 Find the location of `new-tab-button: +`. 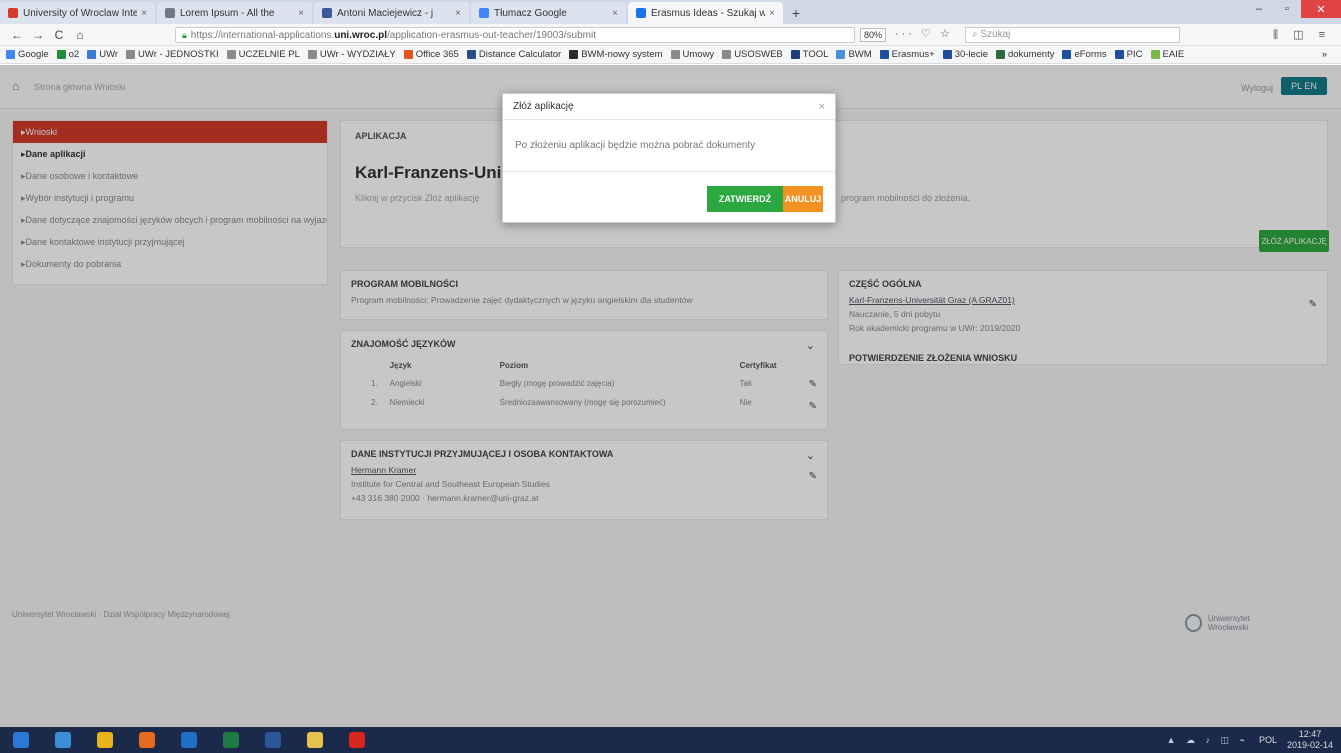

new-tab-button: + is located at coordinates (796, 13).